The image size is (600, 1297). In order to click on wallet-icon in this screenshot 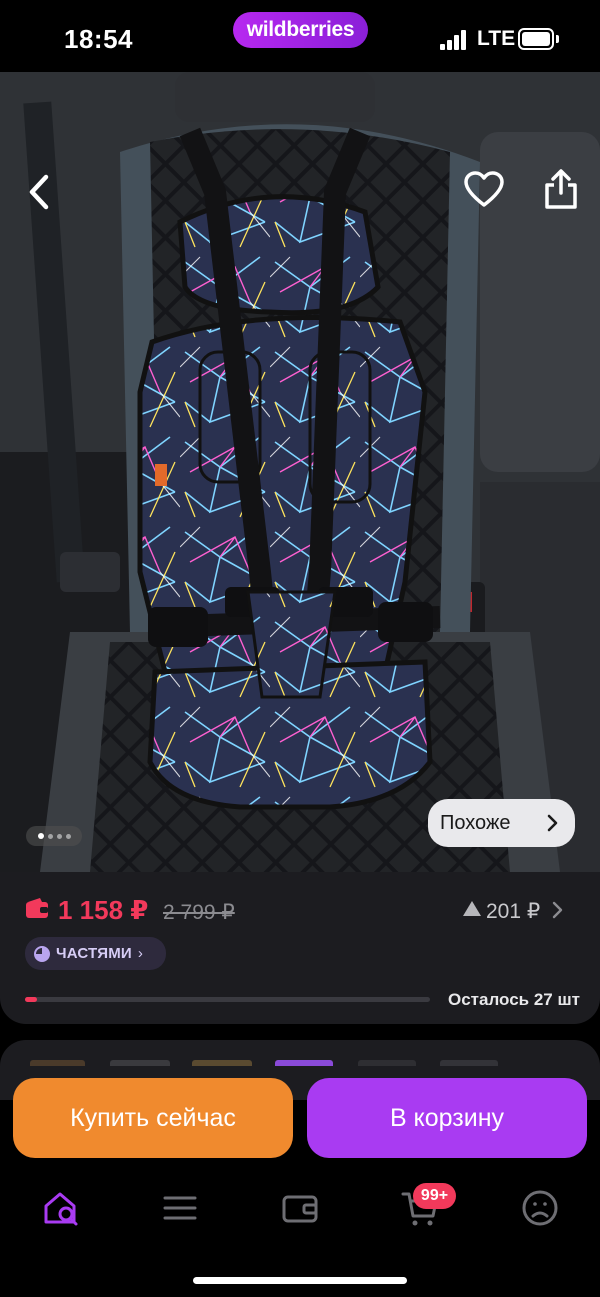, I will do `click(300, 1208)`.